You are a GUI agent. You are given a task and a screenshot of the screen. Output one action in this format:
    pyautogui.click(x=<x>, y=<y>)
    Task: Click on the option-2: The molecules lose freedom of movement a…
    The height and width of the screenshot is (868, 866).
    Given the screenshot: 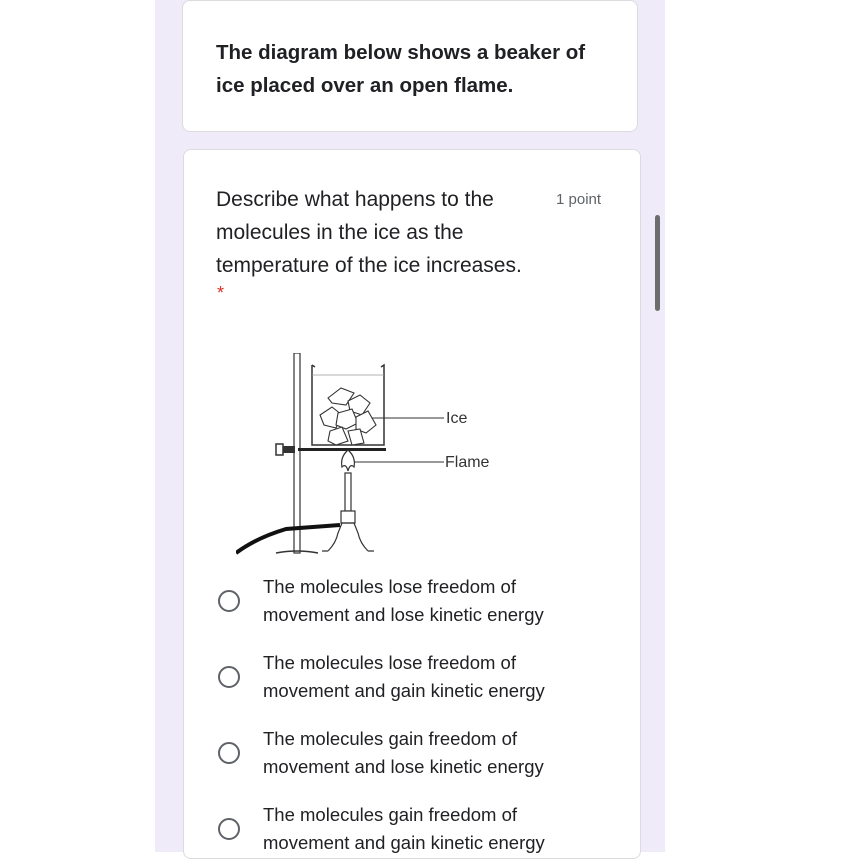 What is the action you would take?
    pyautogui.click(x=408, y=684)
    